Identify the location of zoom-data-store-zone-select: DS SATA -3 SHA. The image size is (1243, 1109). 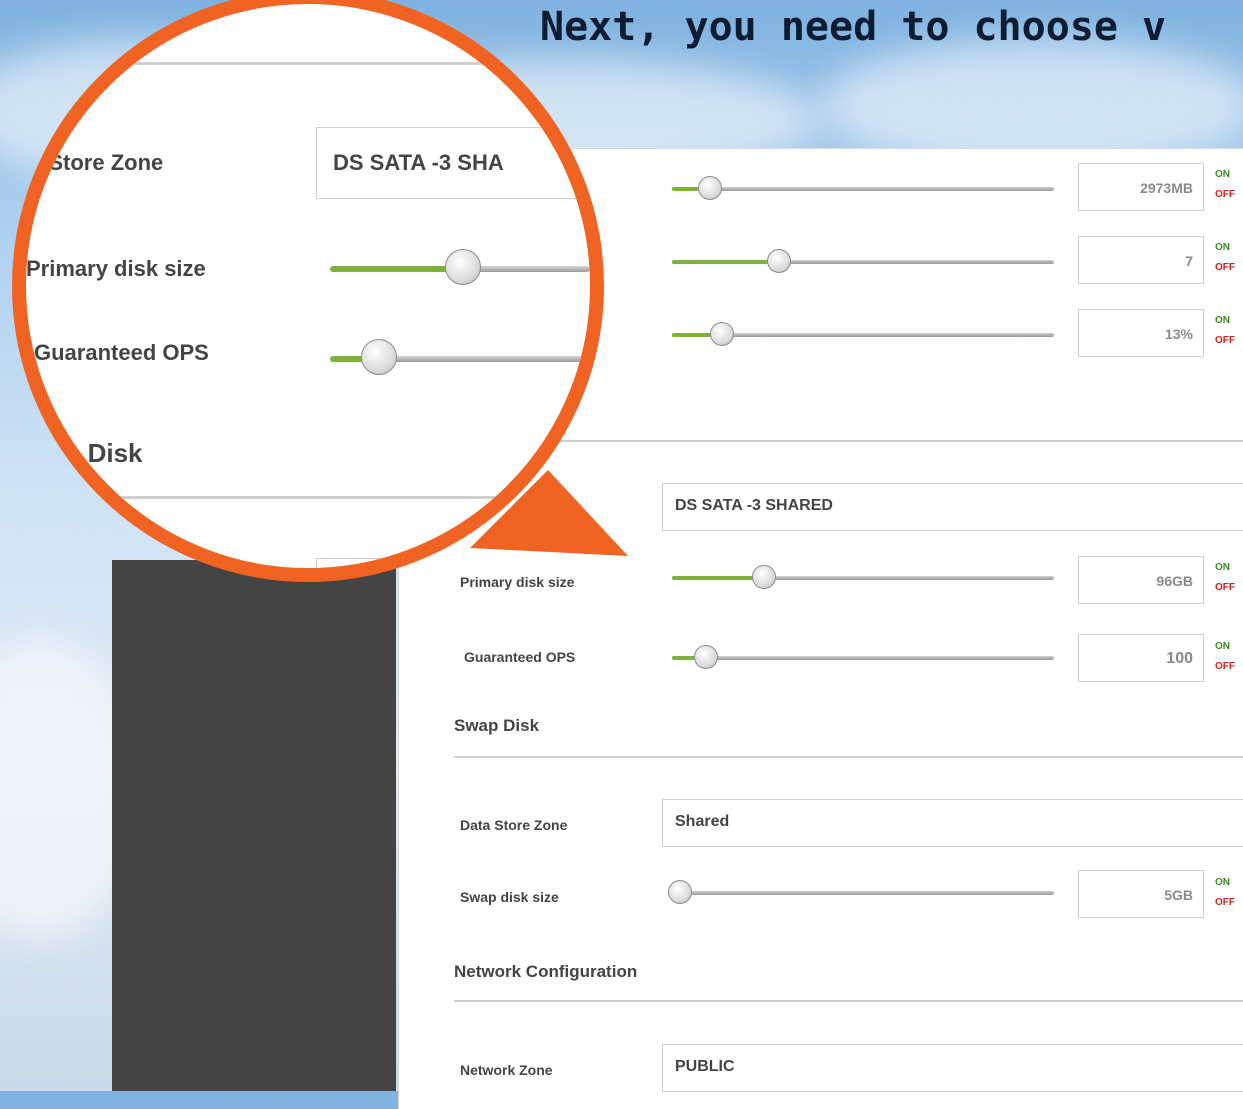
(453, 163).